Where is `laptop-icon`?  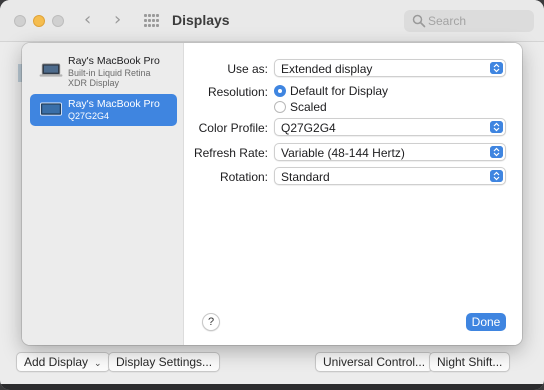
laptop-icon is located at coordinates (51, 70).